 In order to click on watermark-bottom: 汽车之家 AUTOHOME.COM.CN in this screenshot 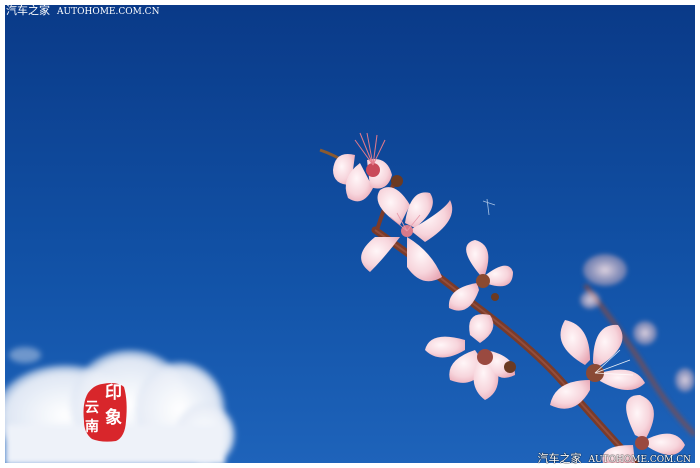, I will do `click(614, 459)`.